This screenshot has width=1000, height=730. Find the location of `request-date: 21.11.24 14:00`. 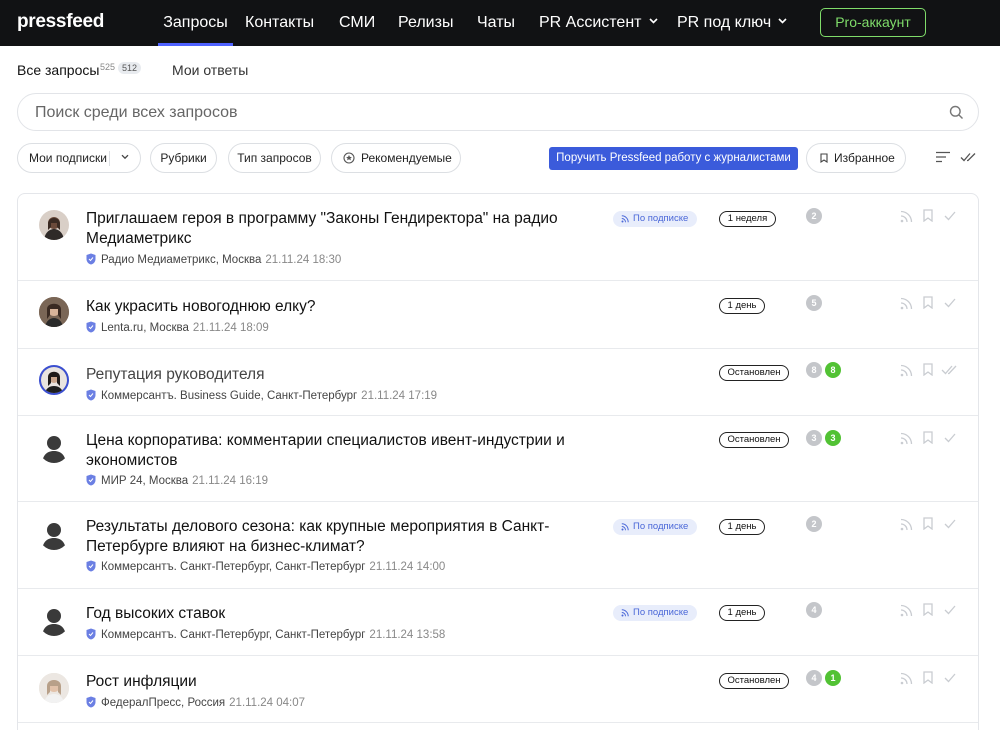

request-date: 21.11.24 14:00 is located at coordinates (407, 567).